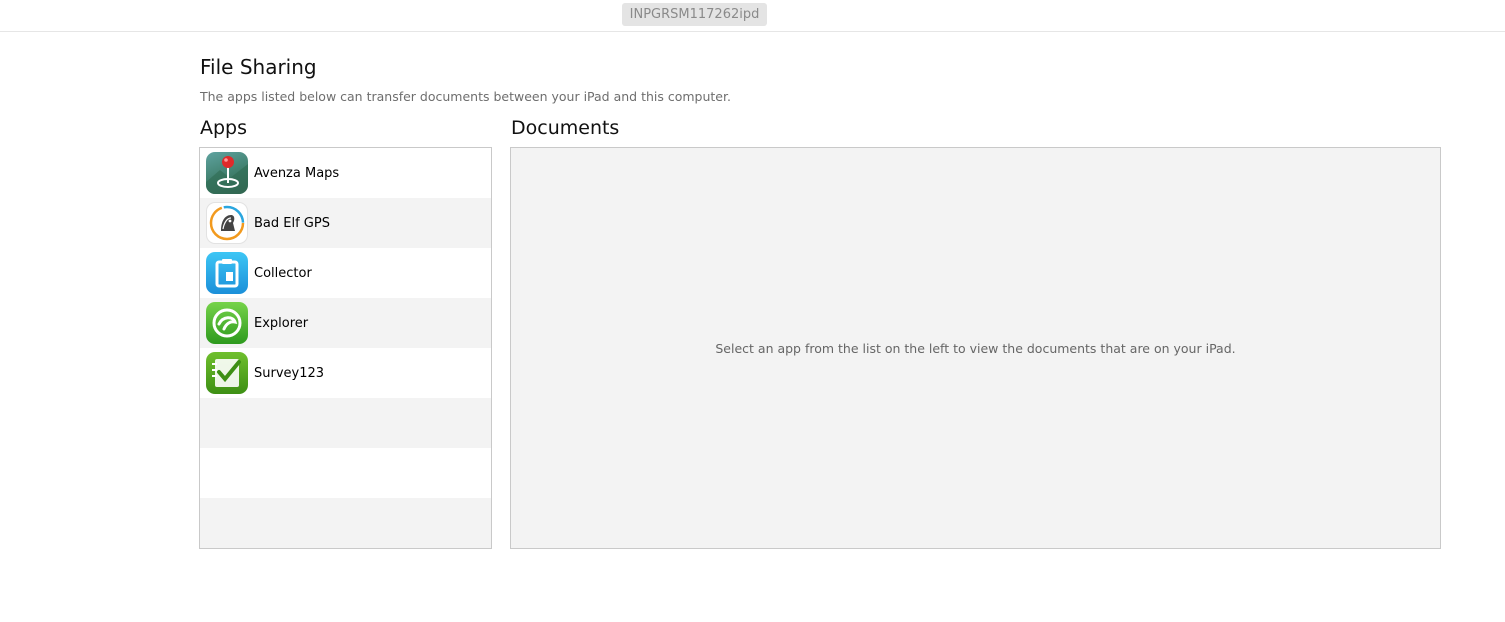 This screenshot has height=622, width=1505. Describe the element at coordinates (227, 373) in the screenshot. I see `survey123-icon` at that location.